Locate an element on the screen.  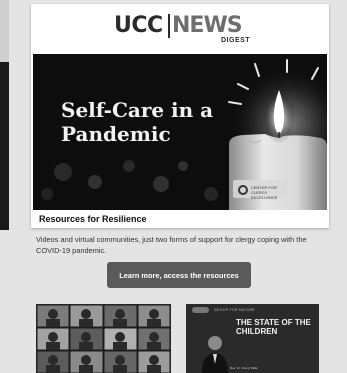
background-panel-edge is located at coordinates (4, 31).